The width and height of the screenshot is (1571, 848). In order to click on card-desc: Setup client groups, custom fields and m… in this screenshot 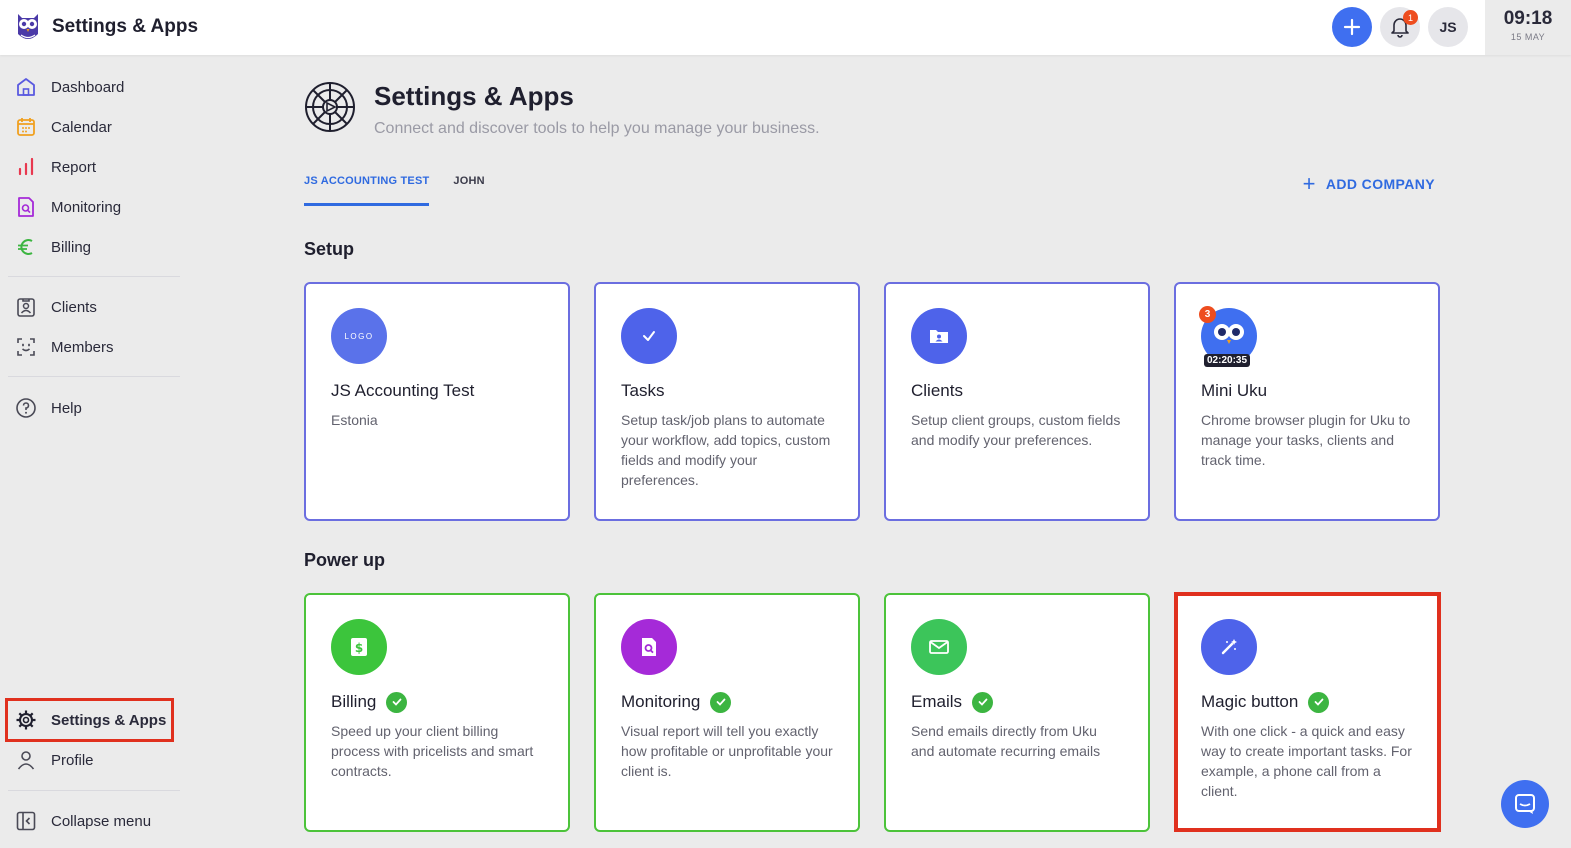, I will do `click(1016, 430)`.